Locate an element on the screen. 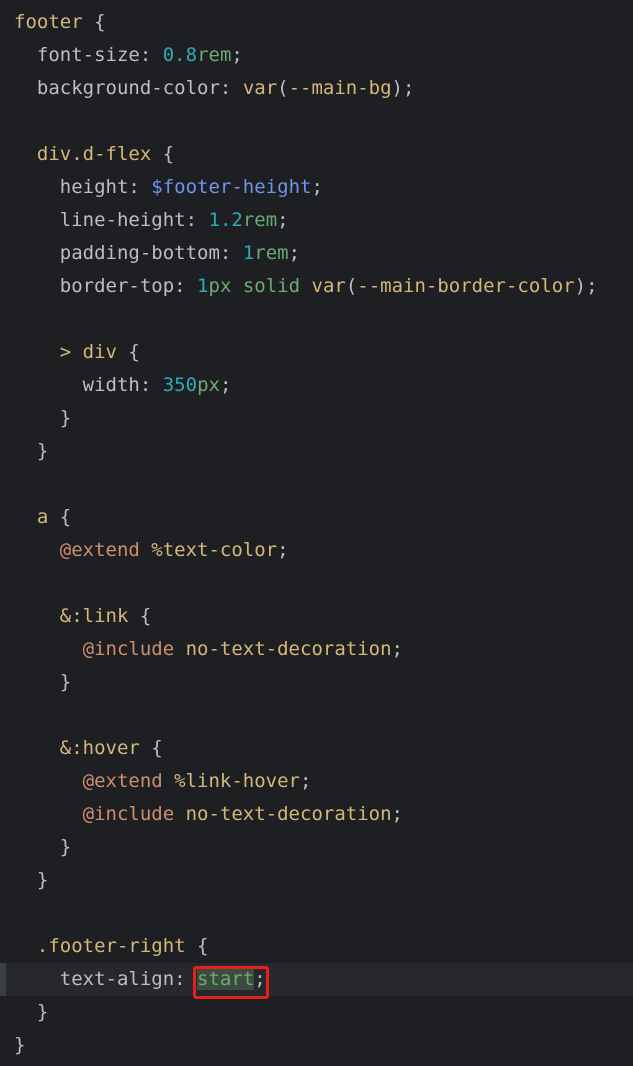  code-line: font-size: 0.8rem; is located at coordinates (316, 55).